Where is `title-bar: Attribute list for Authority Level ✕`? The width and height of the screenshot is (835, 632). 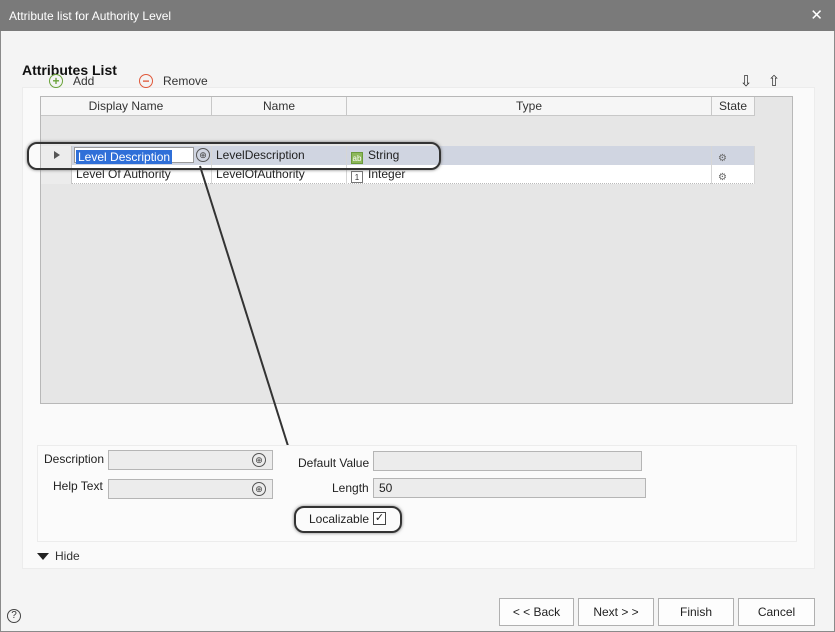 title-bar: Attribute list for Authority Level ✕ is located at coordinates (417, 15).